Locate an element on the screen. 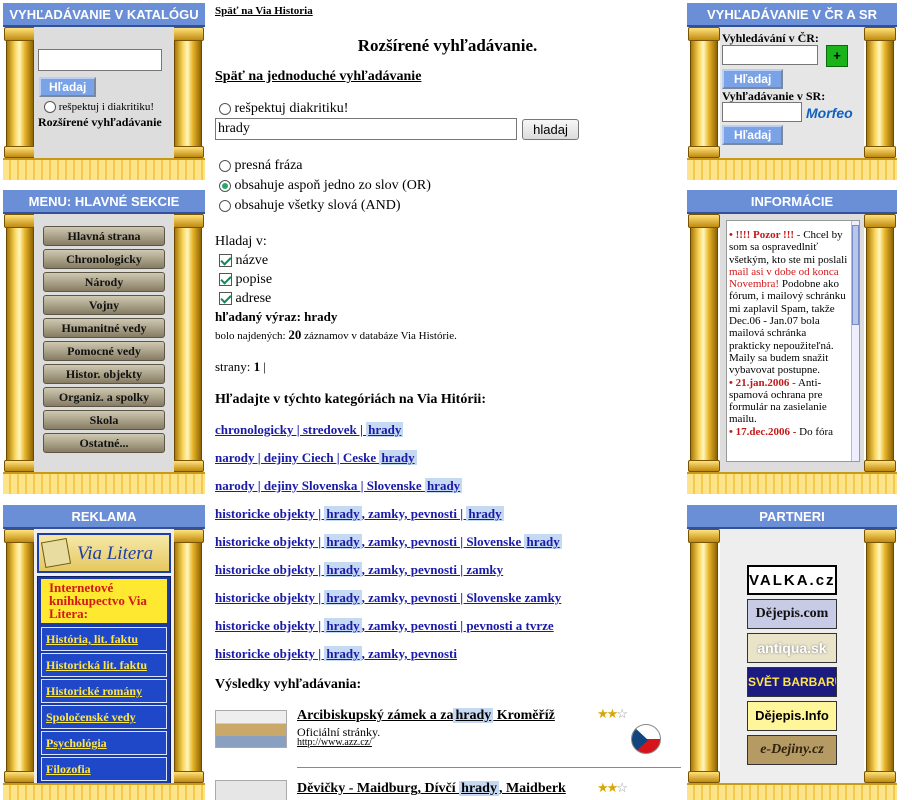 The height and width of the screenshot is (800, 912). field-checkbox-name is located at coordinates (225, 261).